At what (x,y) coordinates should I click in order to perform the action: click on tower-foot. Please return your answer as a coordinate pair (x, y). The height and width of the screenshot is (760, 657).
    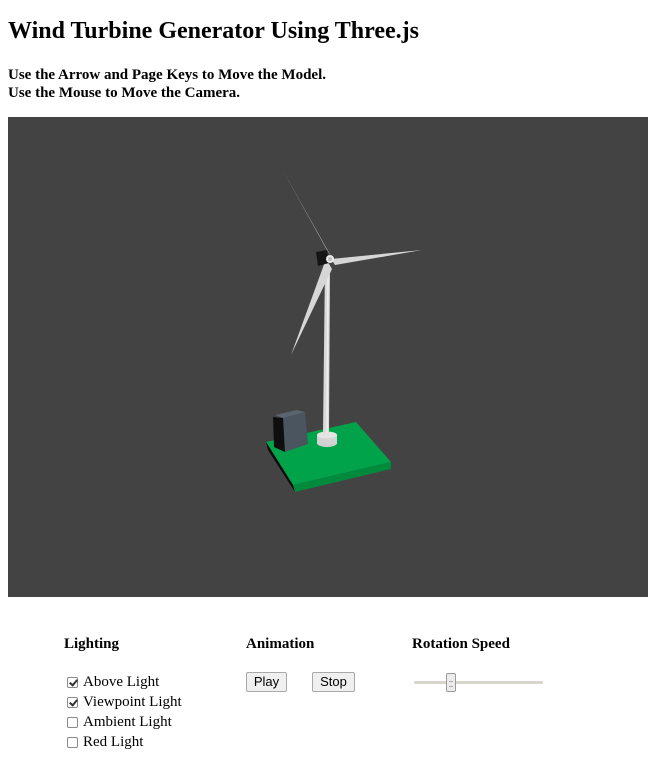
    Looking at the image, I should click on (327, 439).